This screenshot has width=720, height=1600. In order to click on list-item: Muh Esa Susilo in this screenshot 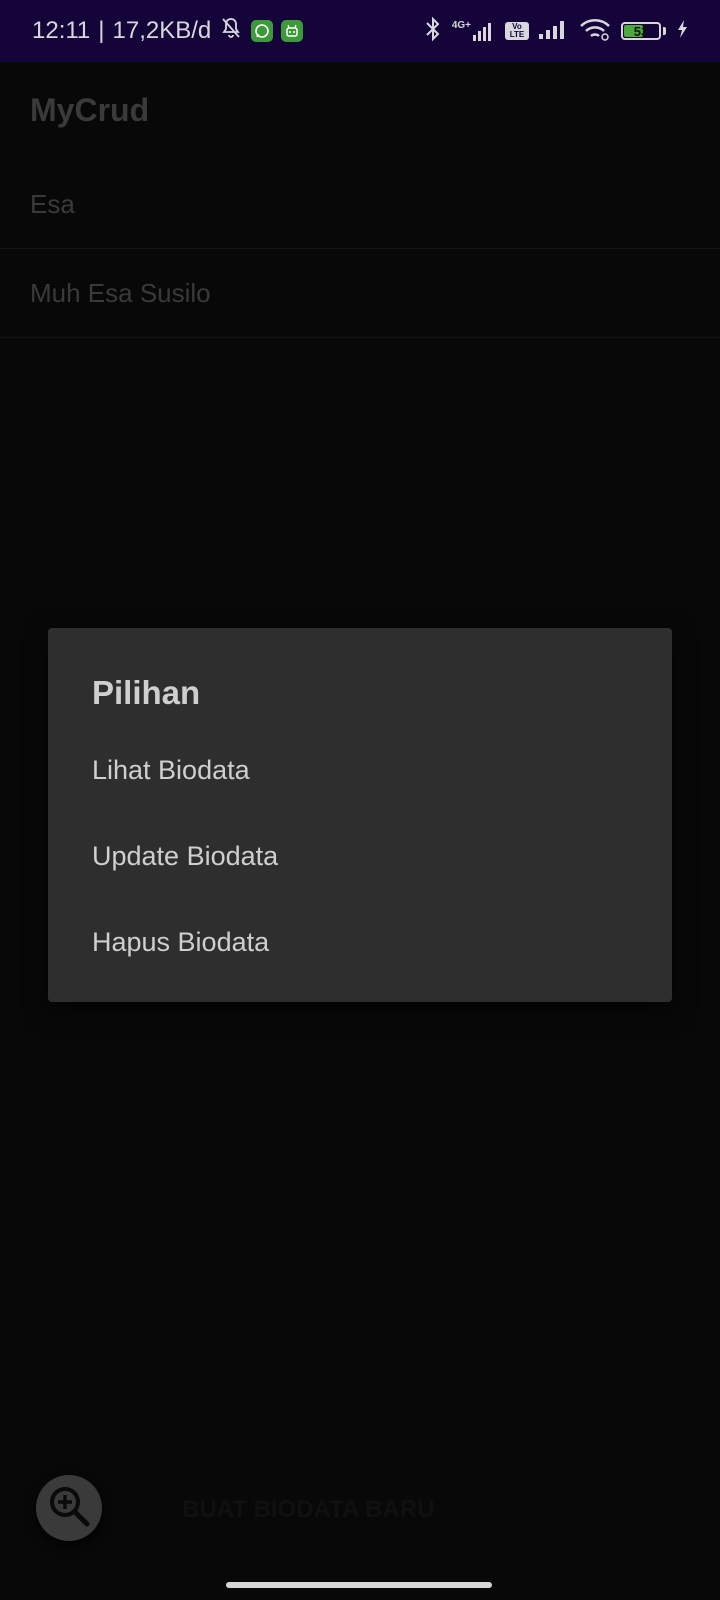, I will do `click(360, 293)`.